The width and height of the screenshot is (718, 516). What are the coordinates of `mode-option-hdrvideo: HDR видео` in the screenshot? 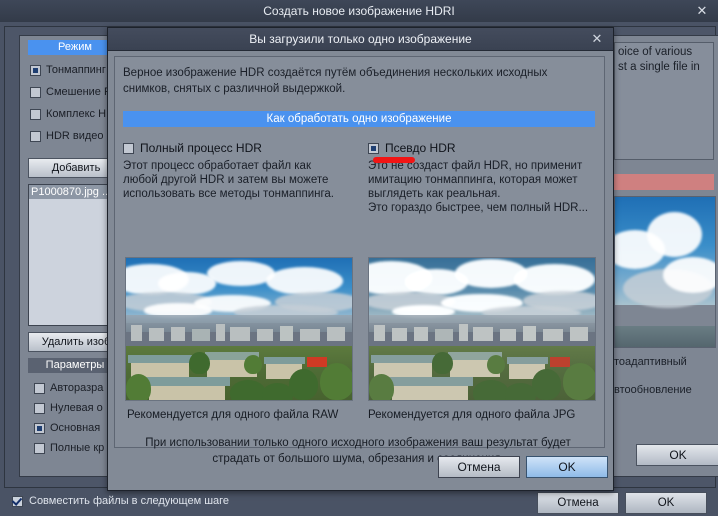 It's located at (67, 136).